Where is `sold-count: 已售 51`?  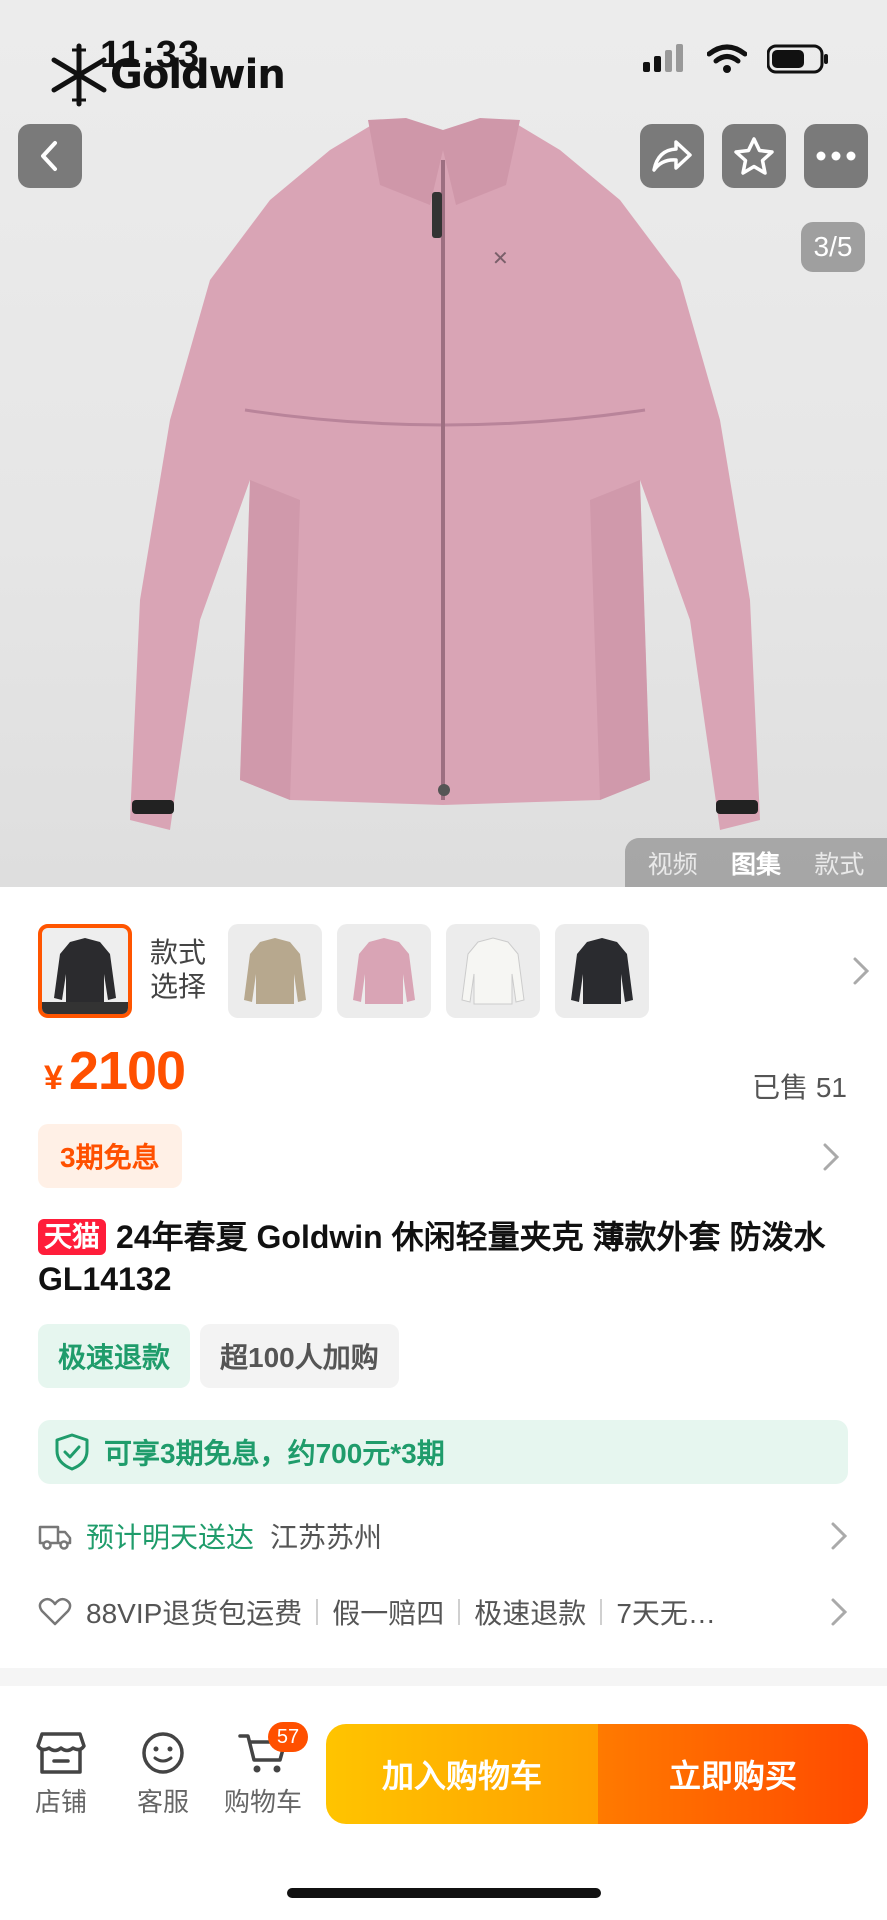 sold-count: 已售 51 is located at coordinates (799, 1087).